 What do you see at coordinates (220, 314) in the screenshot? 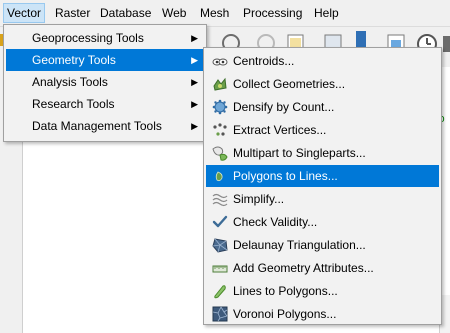
I see `voronoi-icon` at bounding box center [220, 314].